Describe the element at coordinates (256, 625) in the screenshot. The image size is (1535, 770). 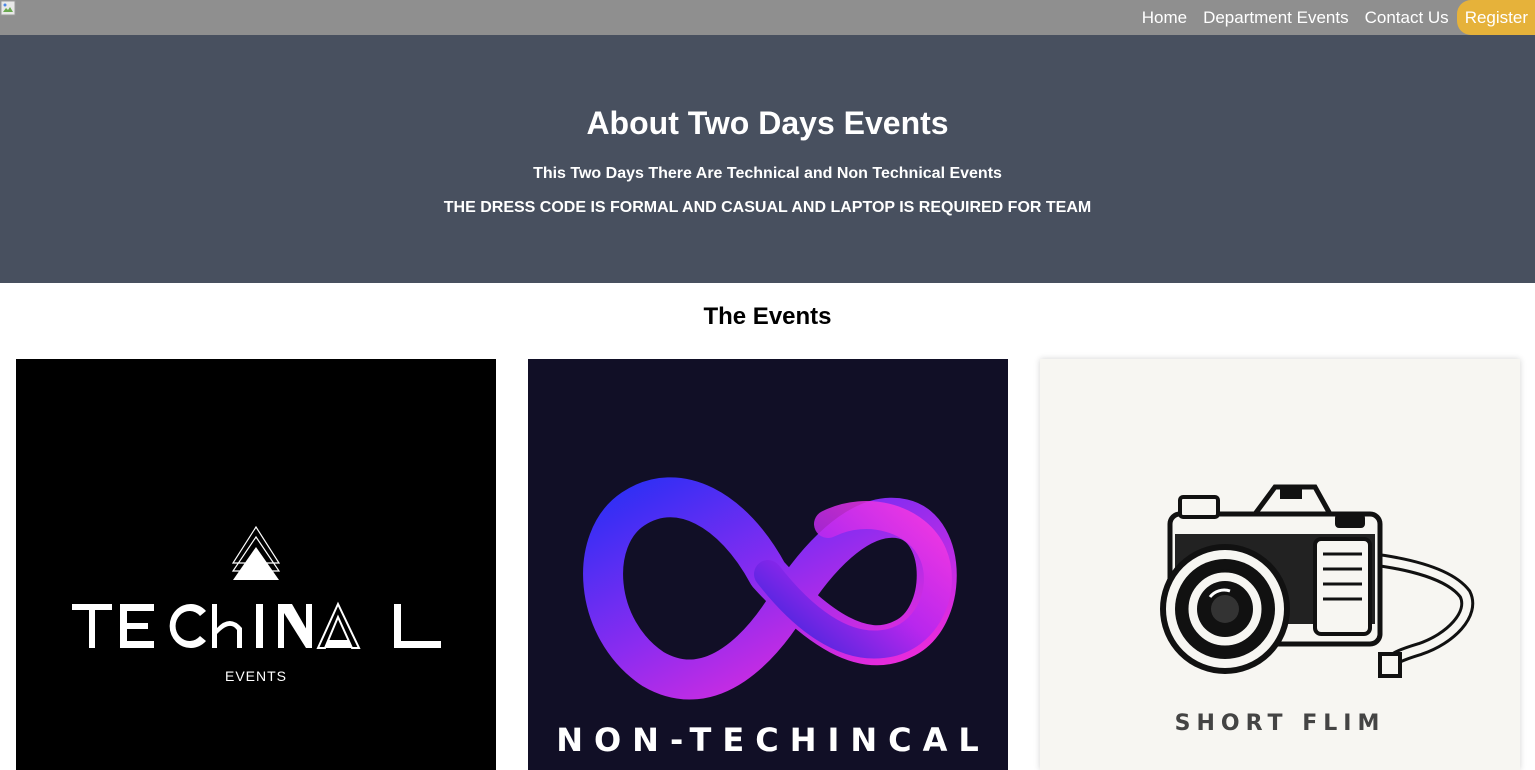
I see `technical-wordmark` at that location.